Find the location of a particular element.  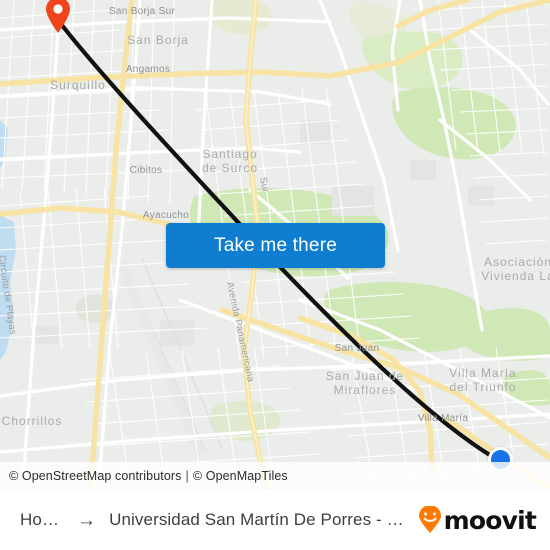

moovit-logo: moovit is located at coordinates (477, 520).